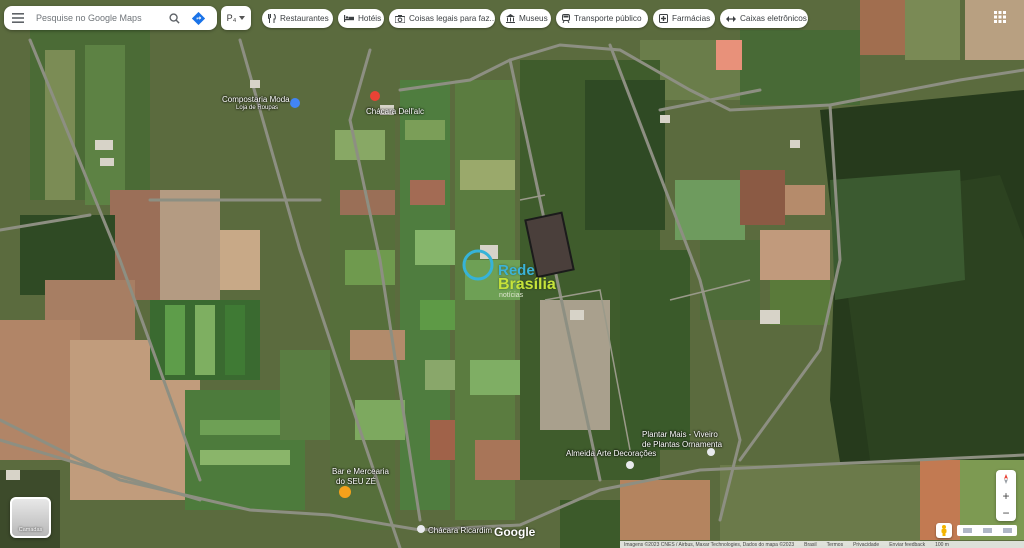 The image size is (1024, 548). Describe the element at coordinates (711, 452) in the screenshot. I see `place-pin-plantar` at that location.